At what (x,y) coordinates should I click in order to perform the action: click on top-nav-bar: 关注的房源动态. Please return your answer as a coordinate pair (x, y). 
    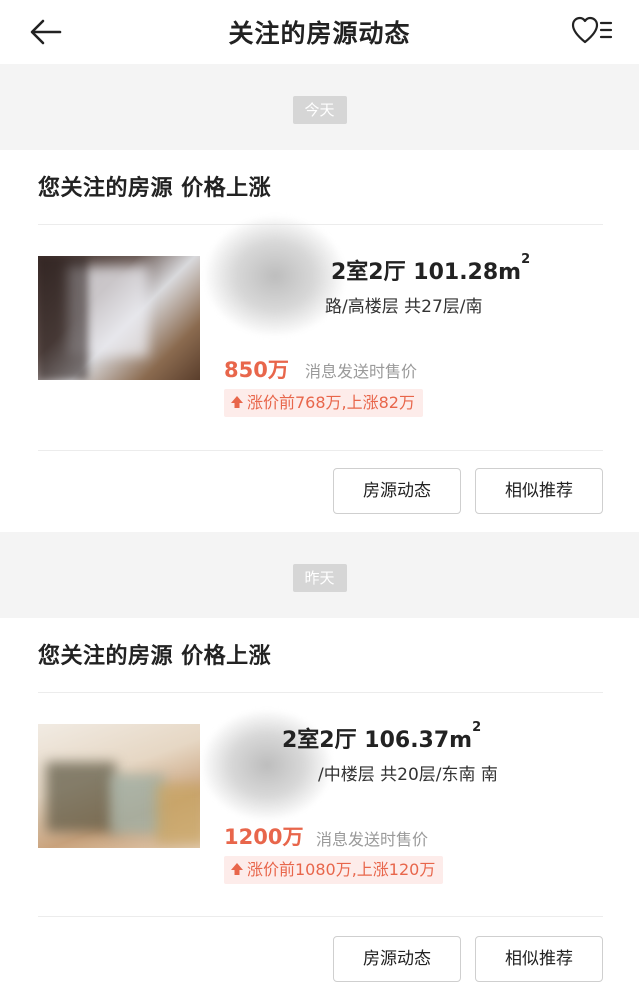
    Looking at the image, I should click on (319, 32).